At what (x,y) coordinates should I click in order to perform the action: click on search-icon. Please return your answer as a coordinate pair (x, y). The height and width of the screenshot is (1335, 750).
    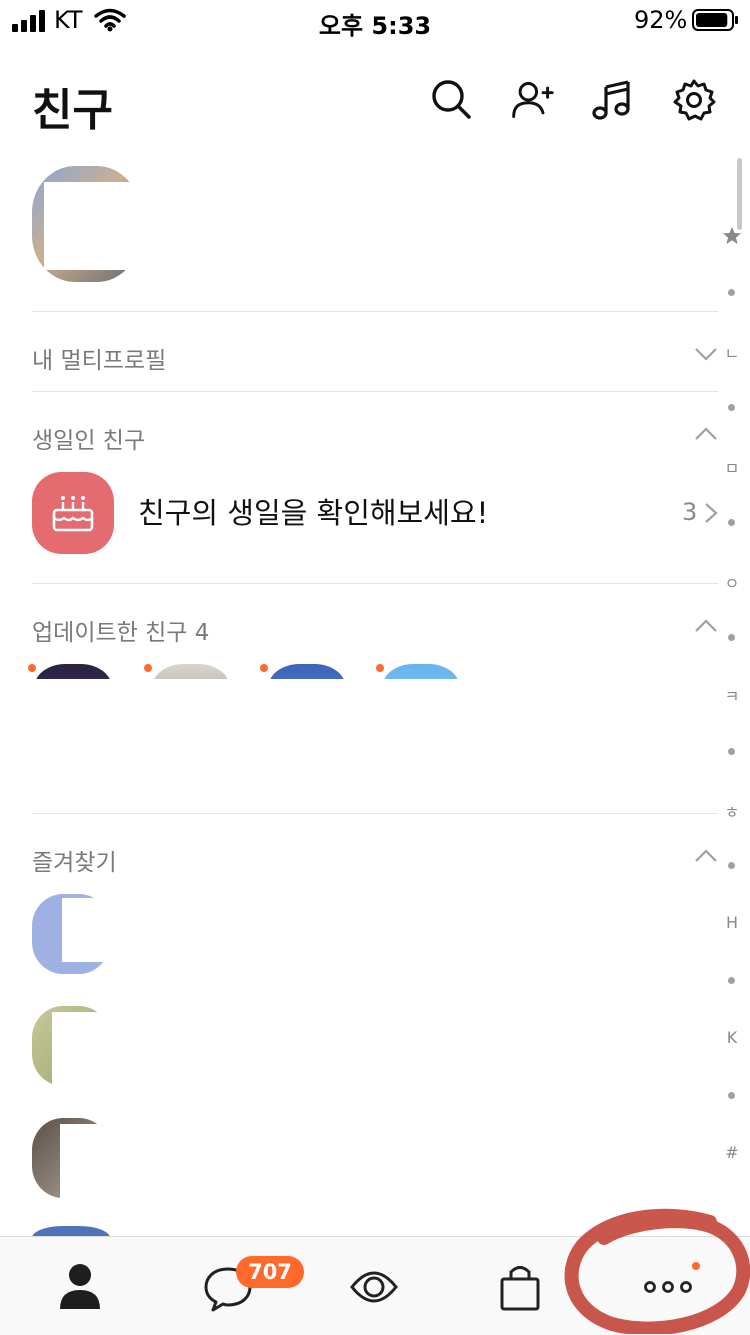
    Looking at the image, I should click on (452, 100).